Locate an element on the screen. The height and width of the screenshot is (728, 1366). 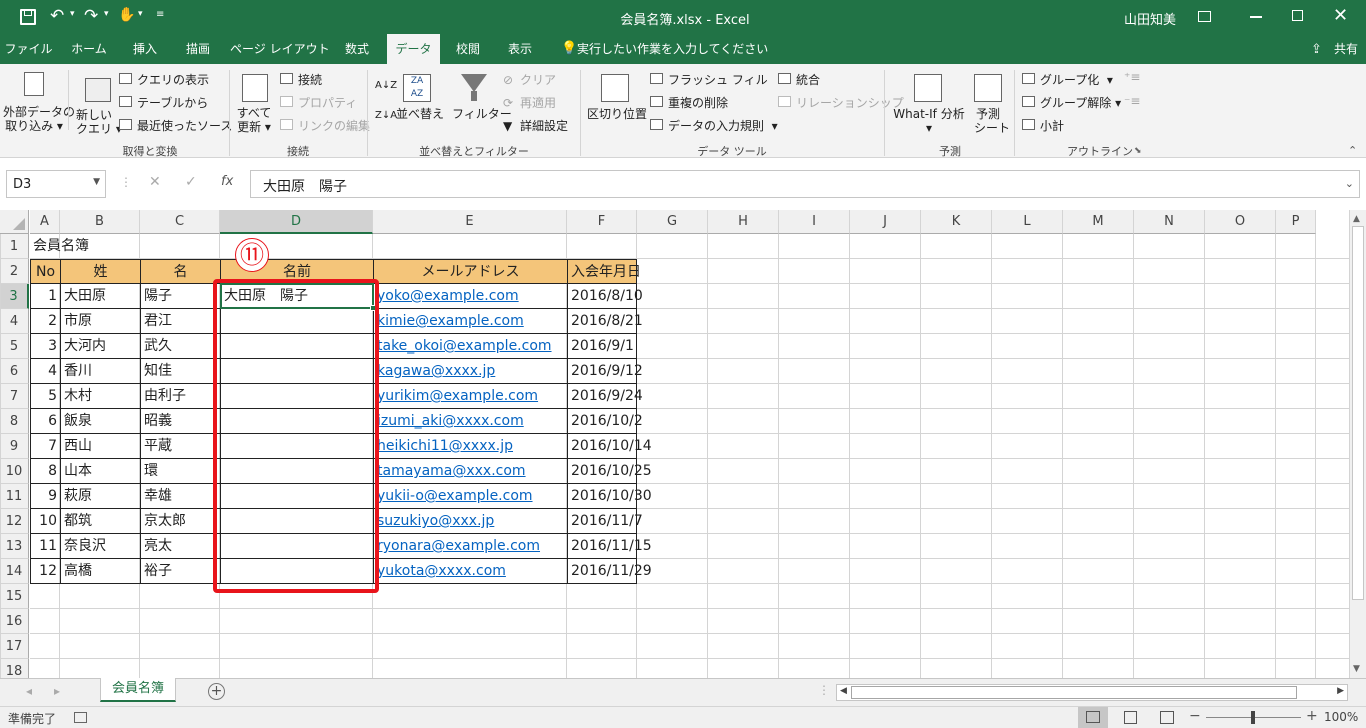
row-header-11: 11 is located at coordinates (14, 496).